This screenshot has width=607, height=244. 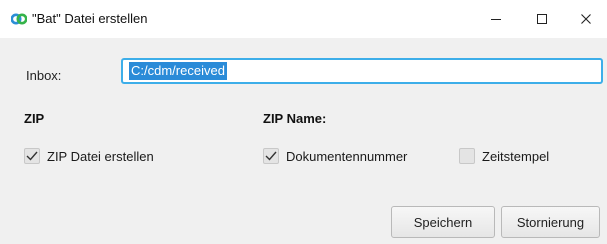 I want to click on close-button, so click(x=585, y=19).